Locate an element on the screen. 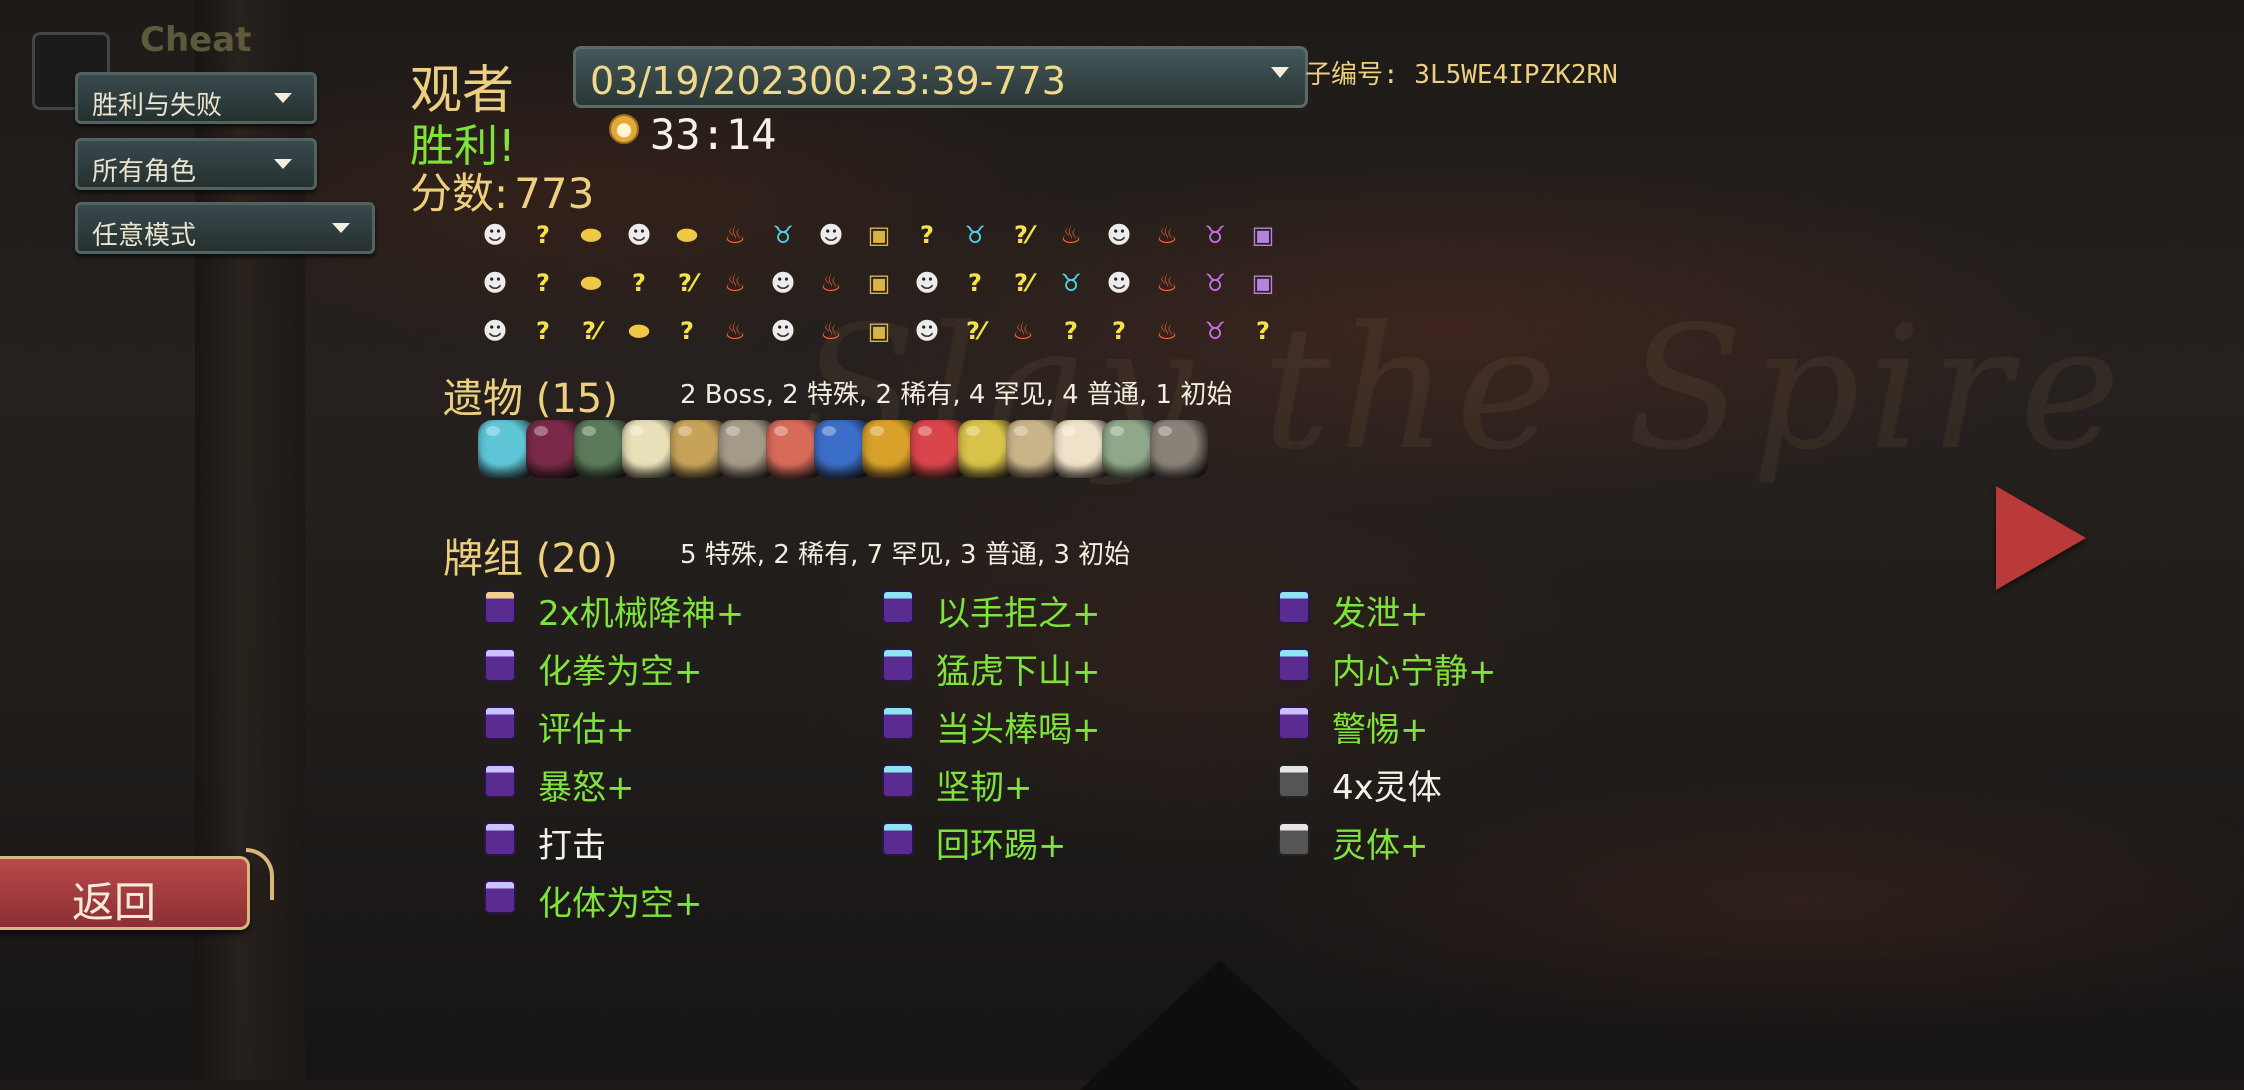 The height and width of the screenshot is (1090, 2244). character-filter-value: 所有角色 is located at coordinates (144, 172).